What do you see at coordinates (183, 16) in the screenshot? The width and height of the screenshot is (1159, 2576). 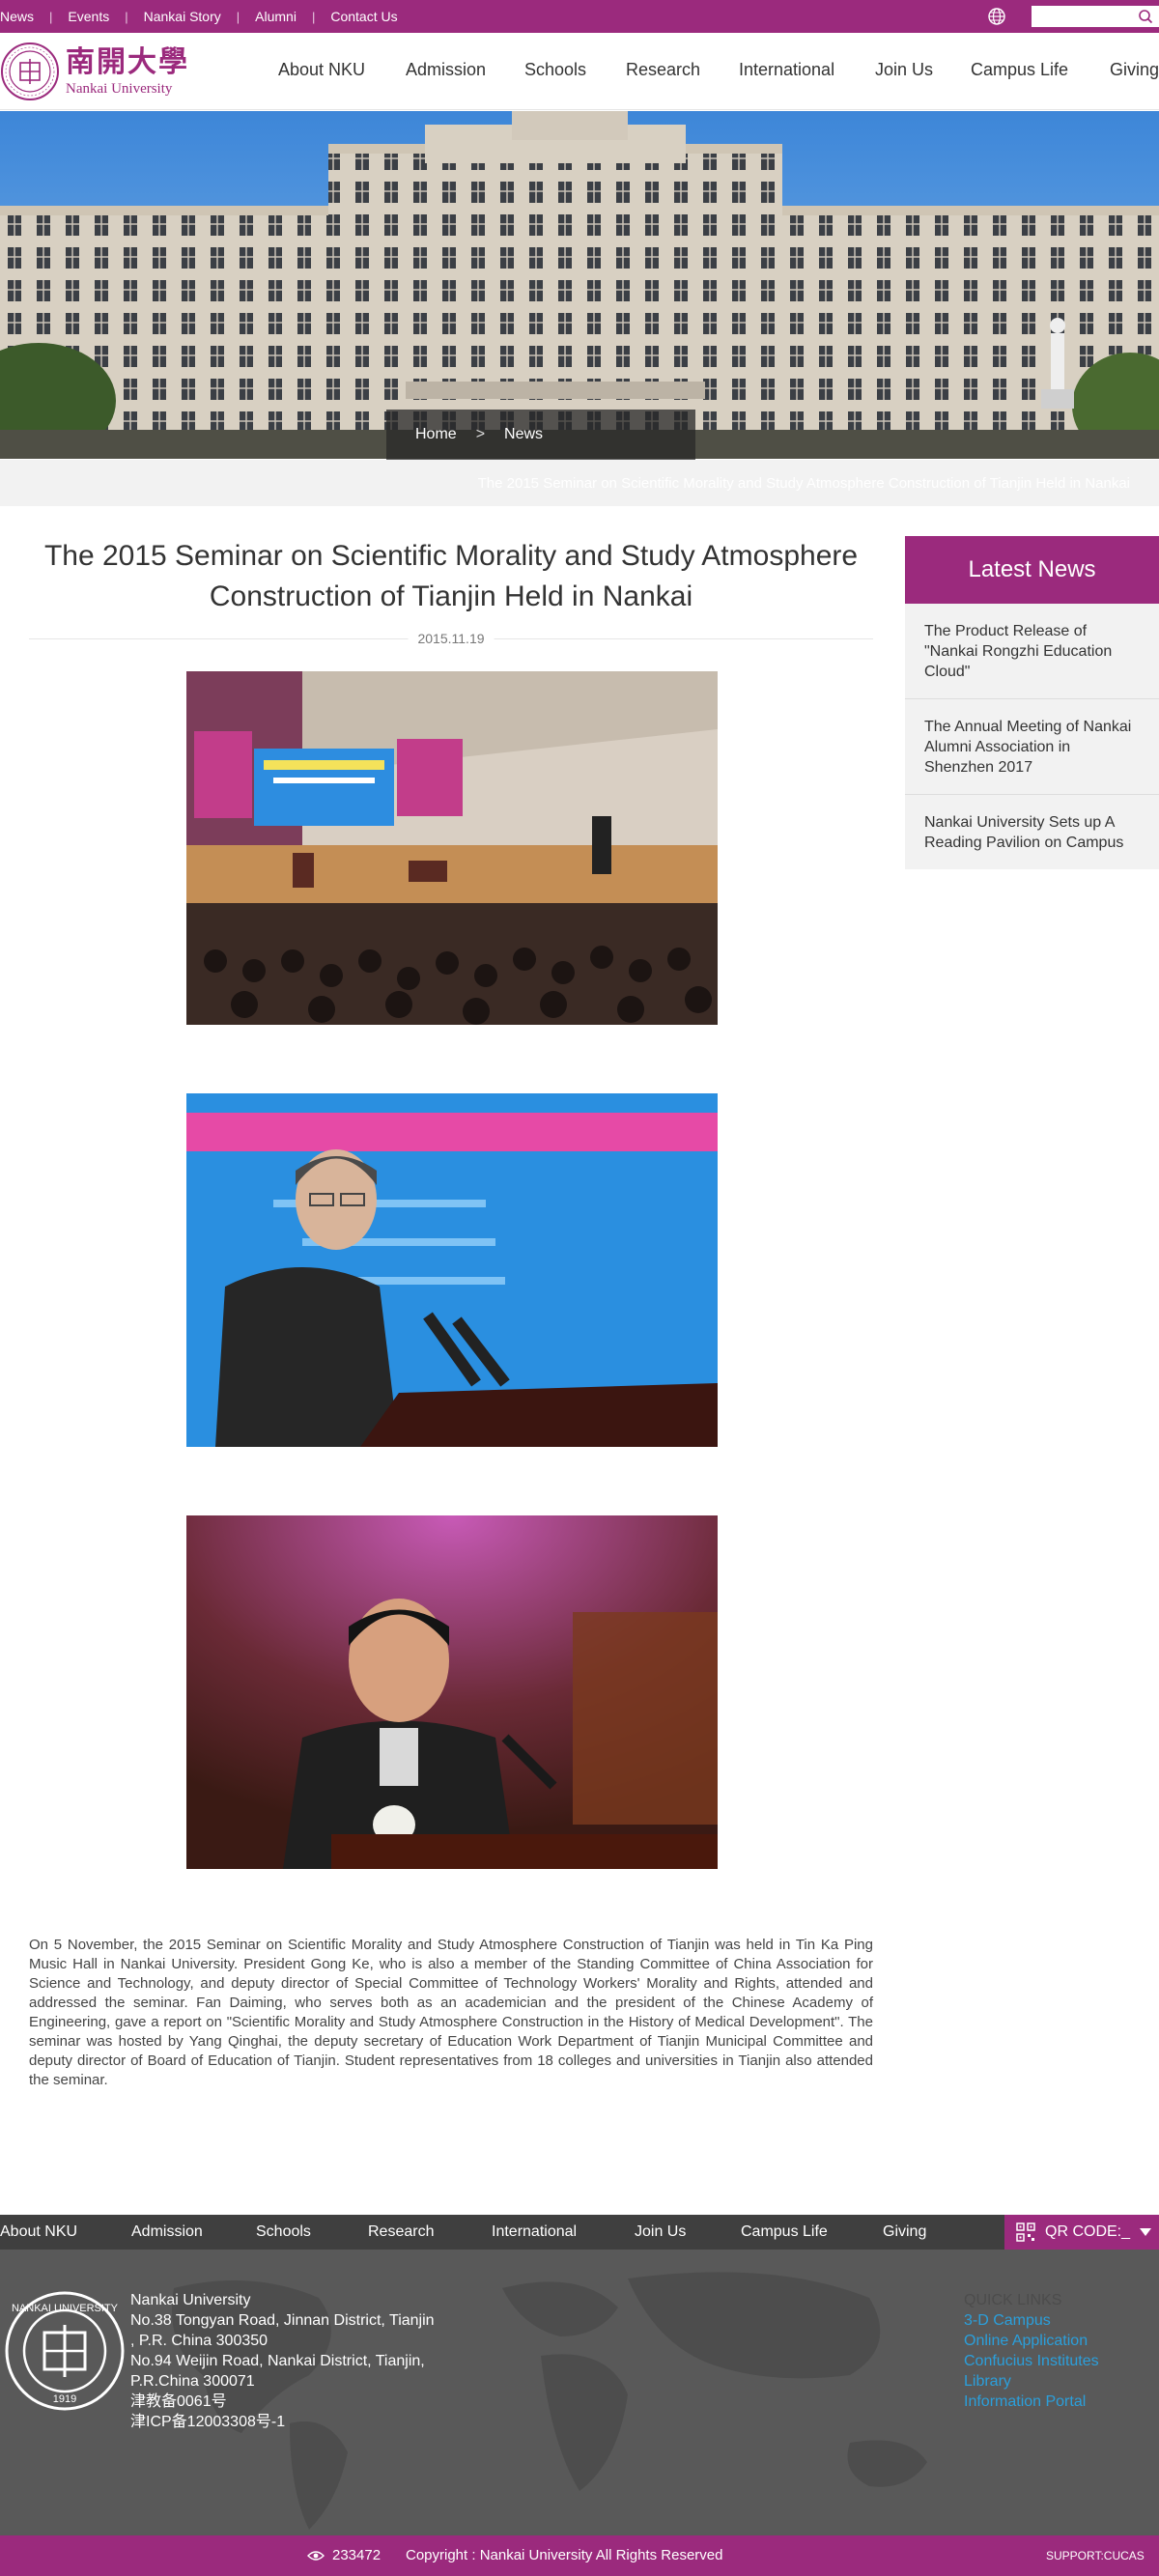 I see `utility-link-nankai-story: Nankai Story` at bounding box center [183, 16].